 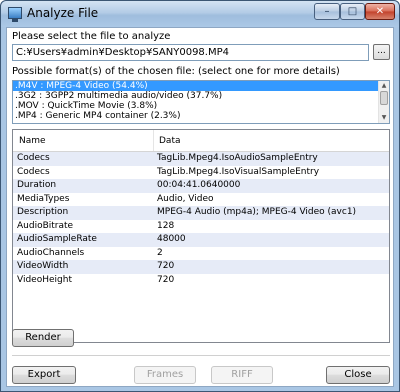 What do you see at coordinates (190, 52) in the screenshot?
I see `file-path-input: C:¥Users¥admin¥Desktop¥SANY0098.MP4` at bounding box center [190, 52].